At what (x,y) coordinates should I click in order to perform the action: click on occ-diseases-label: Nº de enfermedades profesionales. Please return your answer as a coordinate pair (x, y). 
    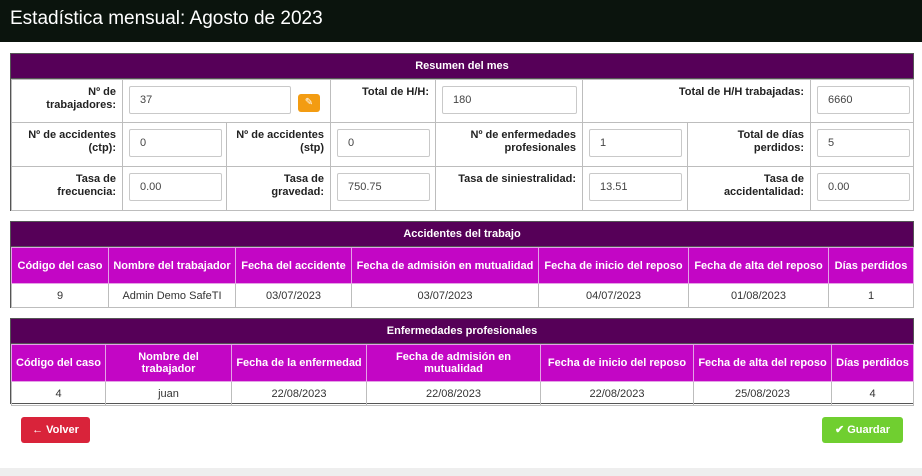
    Looking at the image, I should click on (509, 144).